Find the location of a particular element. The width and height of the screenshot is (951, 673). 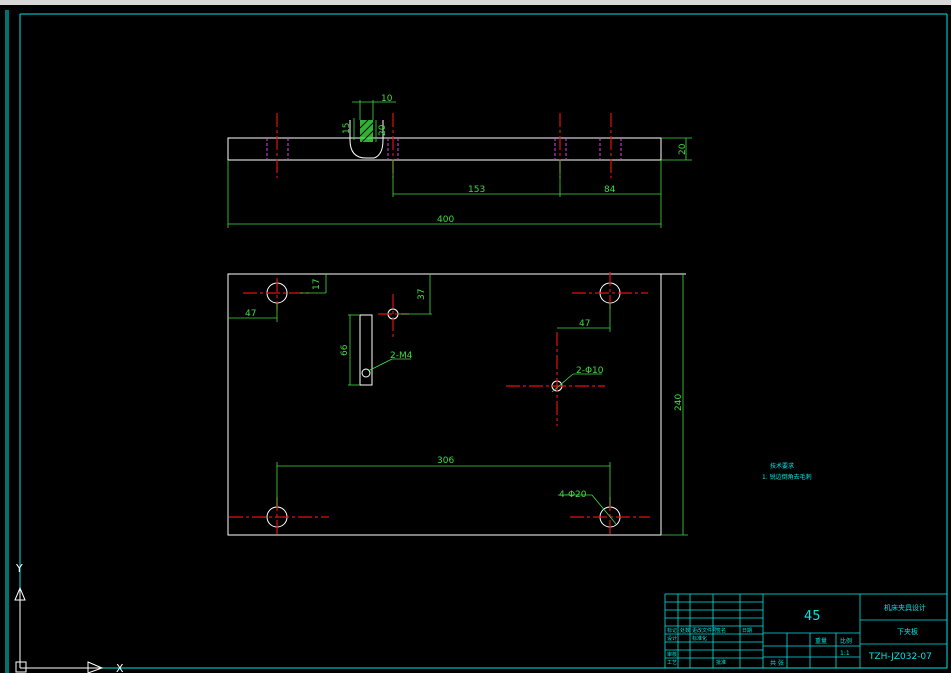

notes-line-1: 1. 锐边倒角去毛刺 is located at coordinates (787, 477).